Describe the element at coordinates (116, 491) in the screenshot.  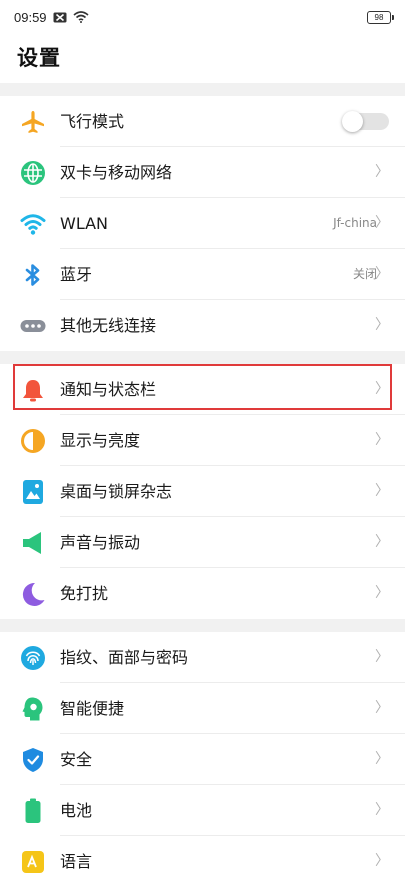
I see `settings-item-label: 桌面与锁屏杂志` at that location.